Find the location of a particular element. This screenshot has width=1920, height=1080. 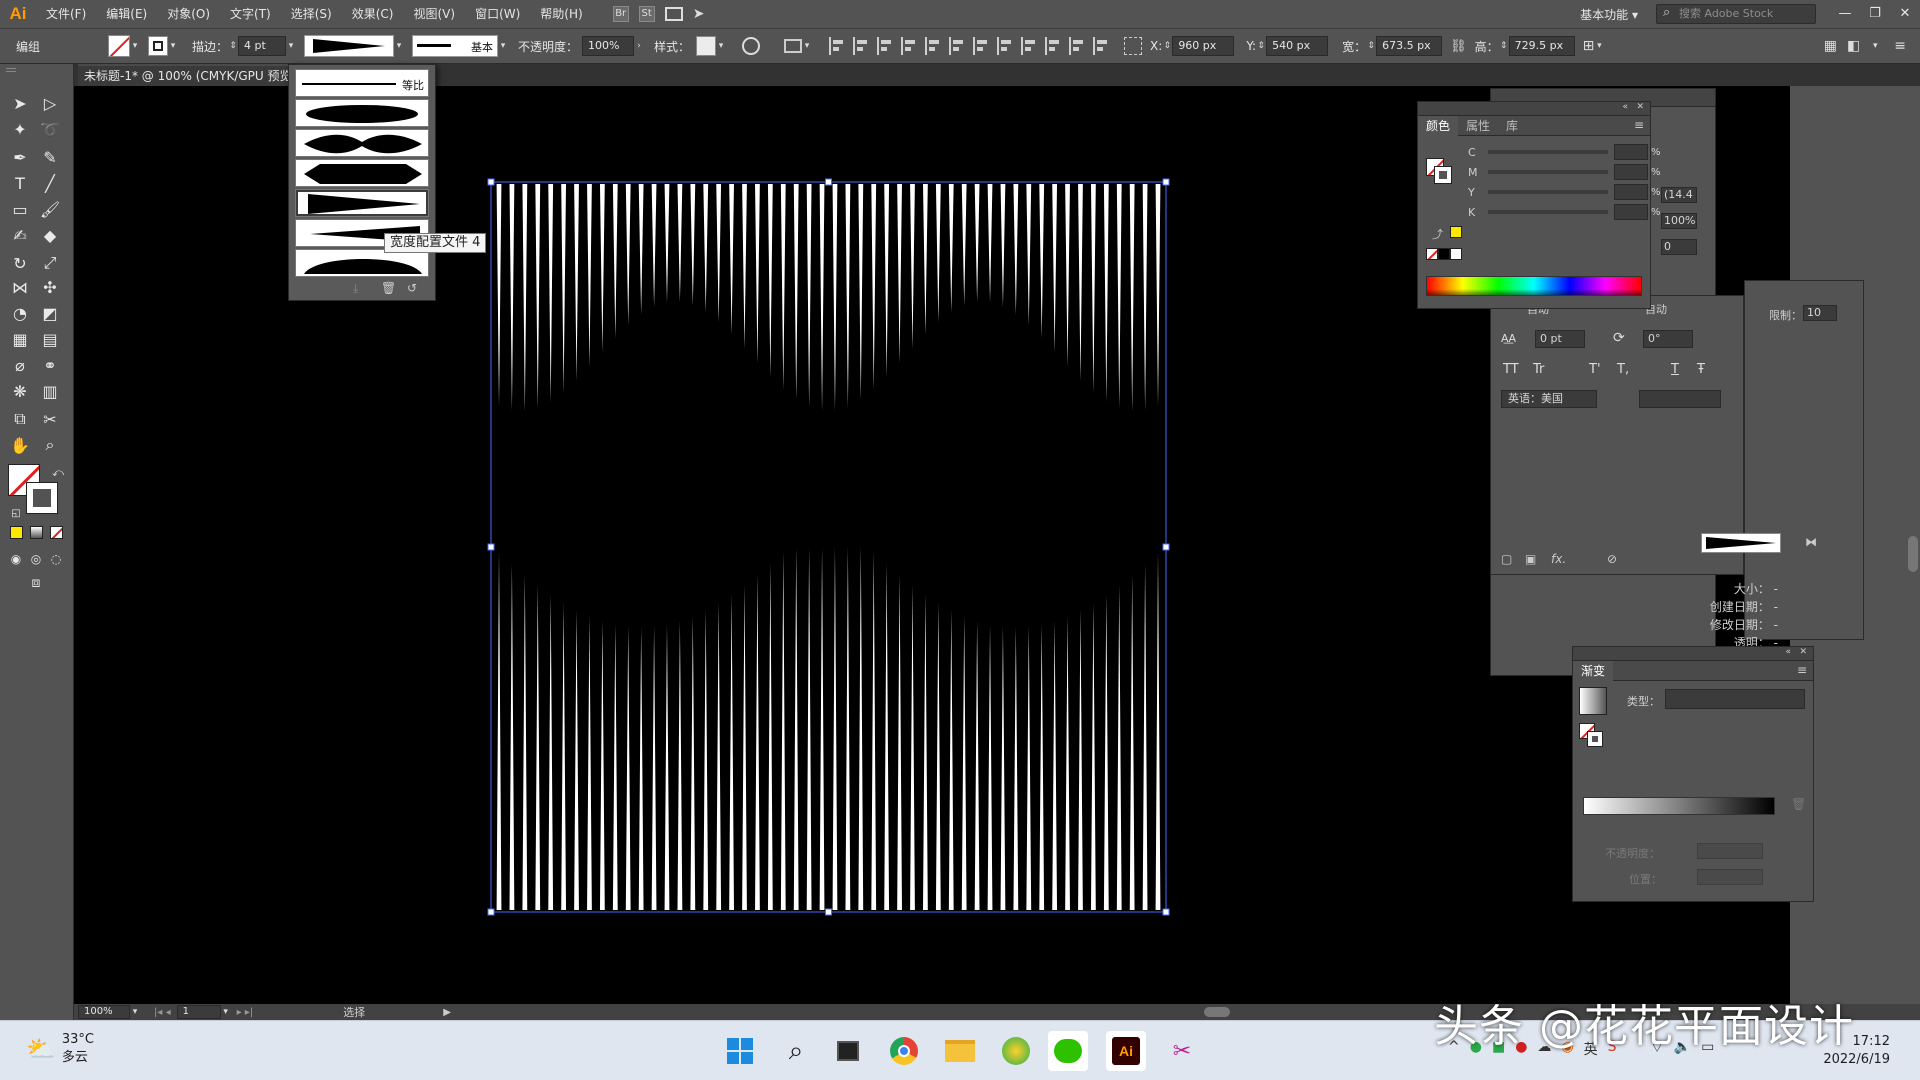

menu-item: 效果(C) is located at coordinates (373, 14).